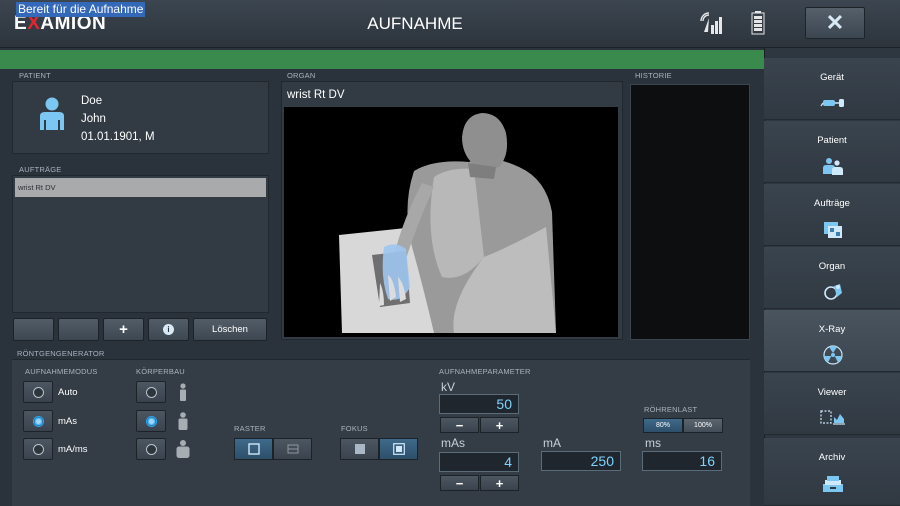 Image resolution: width=900 pixels, height=506 pixels. Describe the element at coordinates (68, 392) in the screenshot. I see `mode-auto-label: Auto` at that location.